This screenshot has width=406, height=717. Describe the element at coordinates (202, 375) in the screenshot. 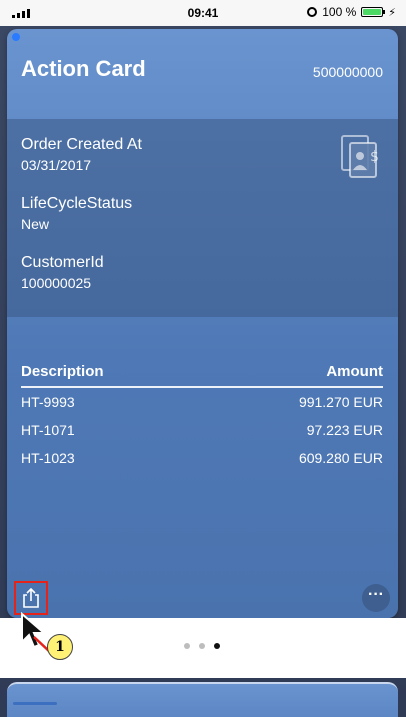

I see `table-header: Description Amount` at that location.